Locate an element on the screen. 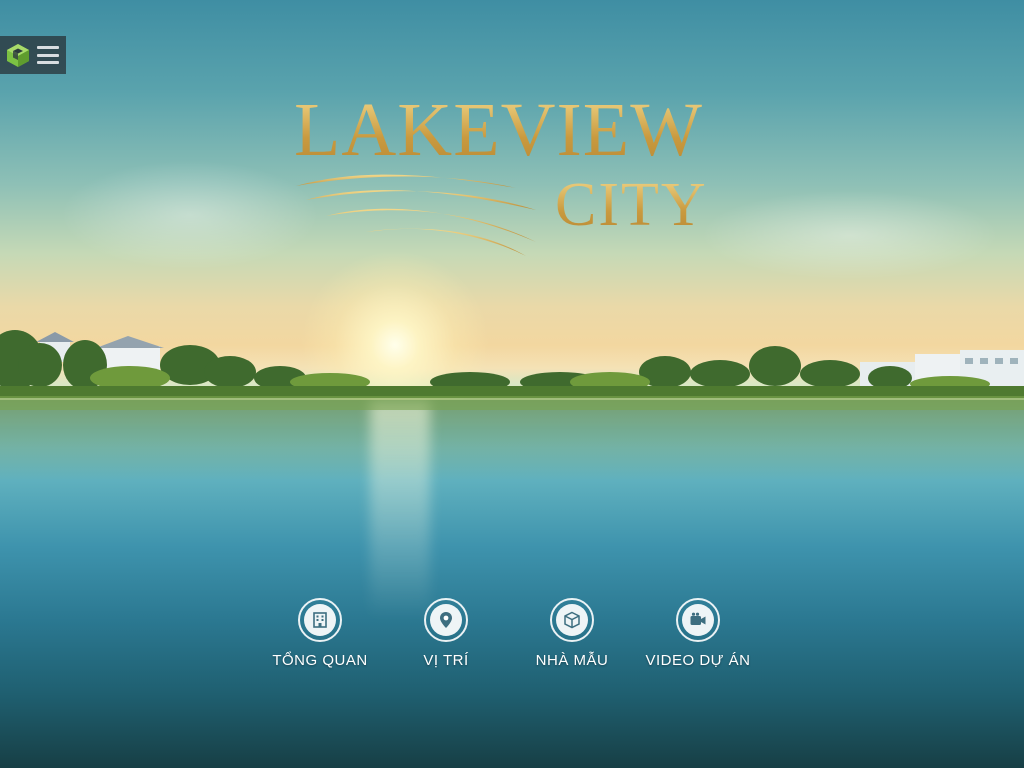 The height and width of the screenshot is (768, 1024). treeline is located at coordinates (512, 370).